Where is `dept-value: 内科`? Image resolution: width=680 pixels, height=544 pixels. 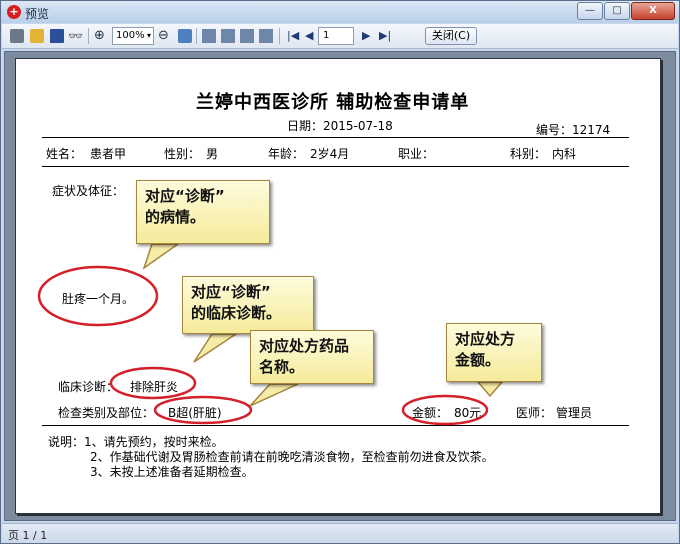
dept-value: 内科 is located at coordinates (564, 154).